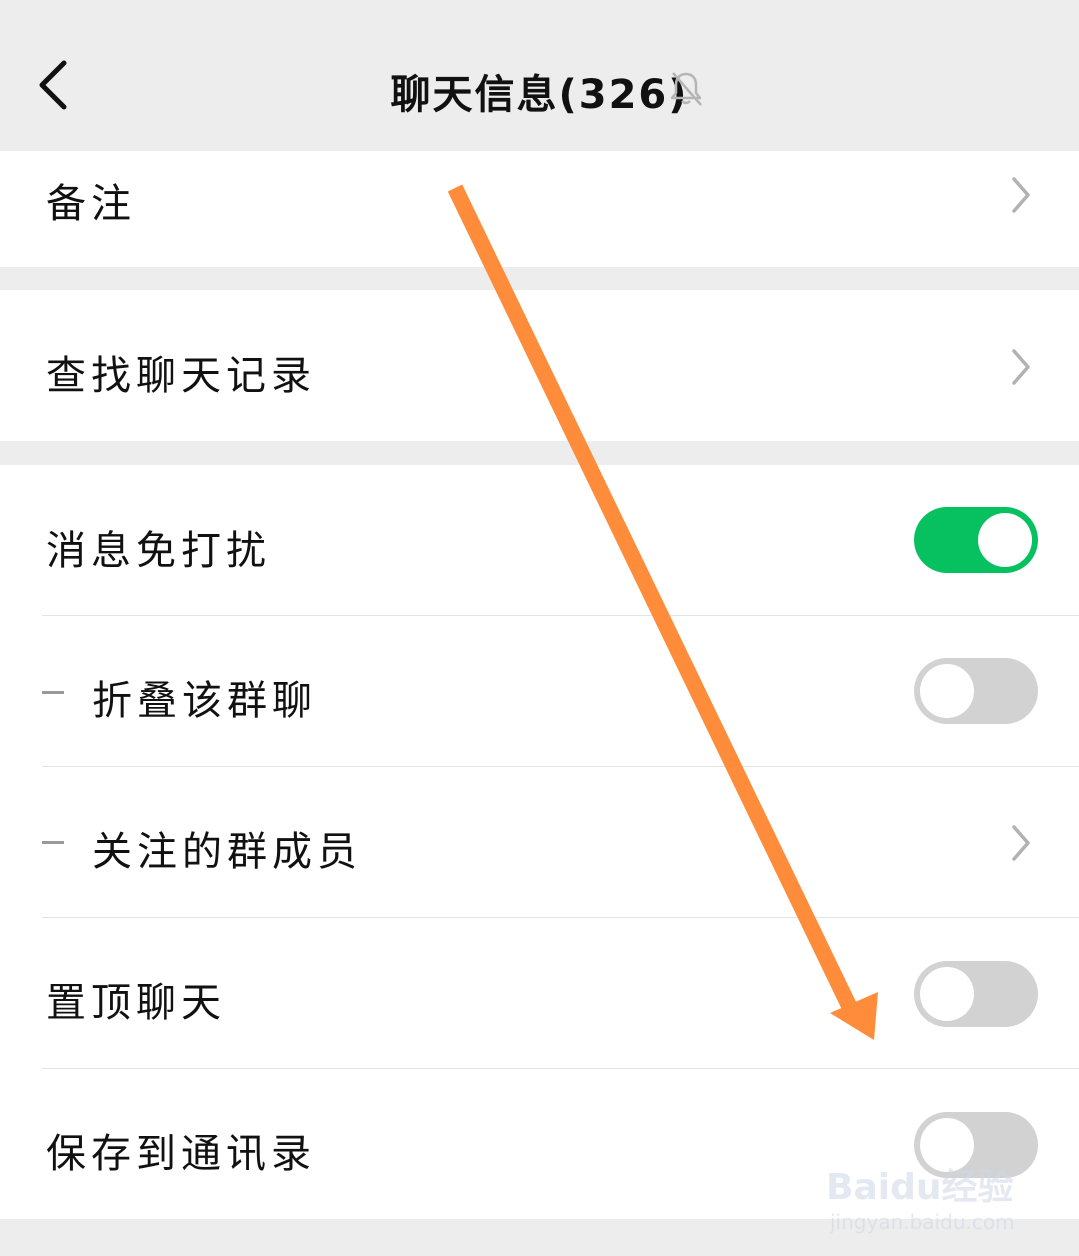 The width and height of the screenshot is (1079, 1256). What do you see at coordinates (181, 376) in the screenshot?
I see `search-history-label: 查找聊天记录` at bounding box center [181, 376].